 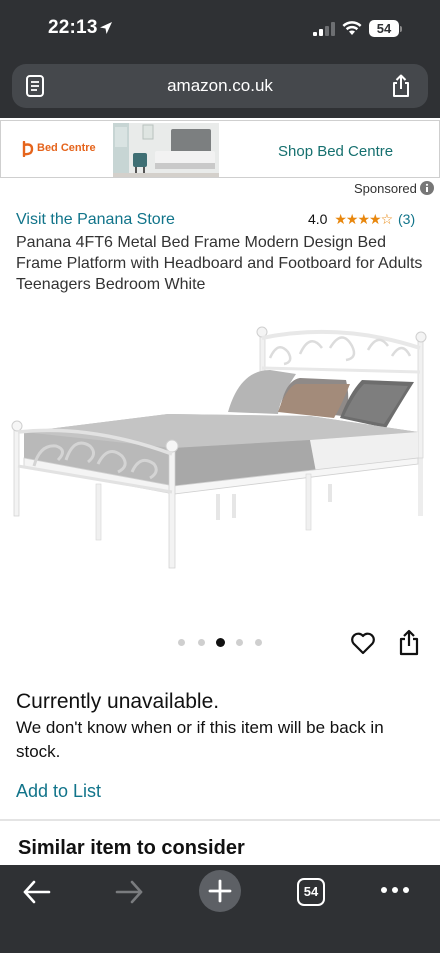 I want to click on rating-value: 4.0, so click(x=318, y=219).